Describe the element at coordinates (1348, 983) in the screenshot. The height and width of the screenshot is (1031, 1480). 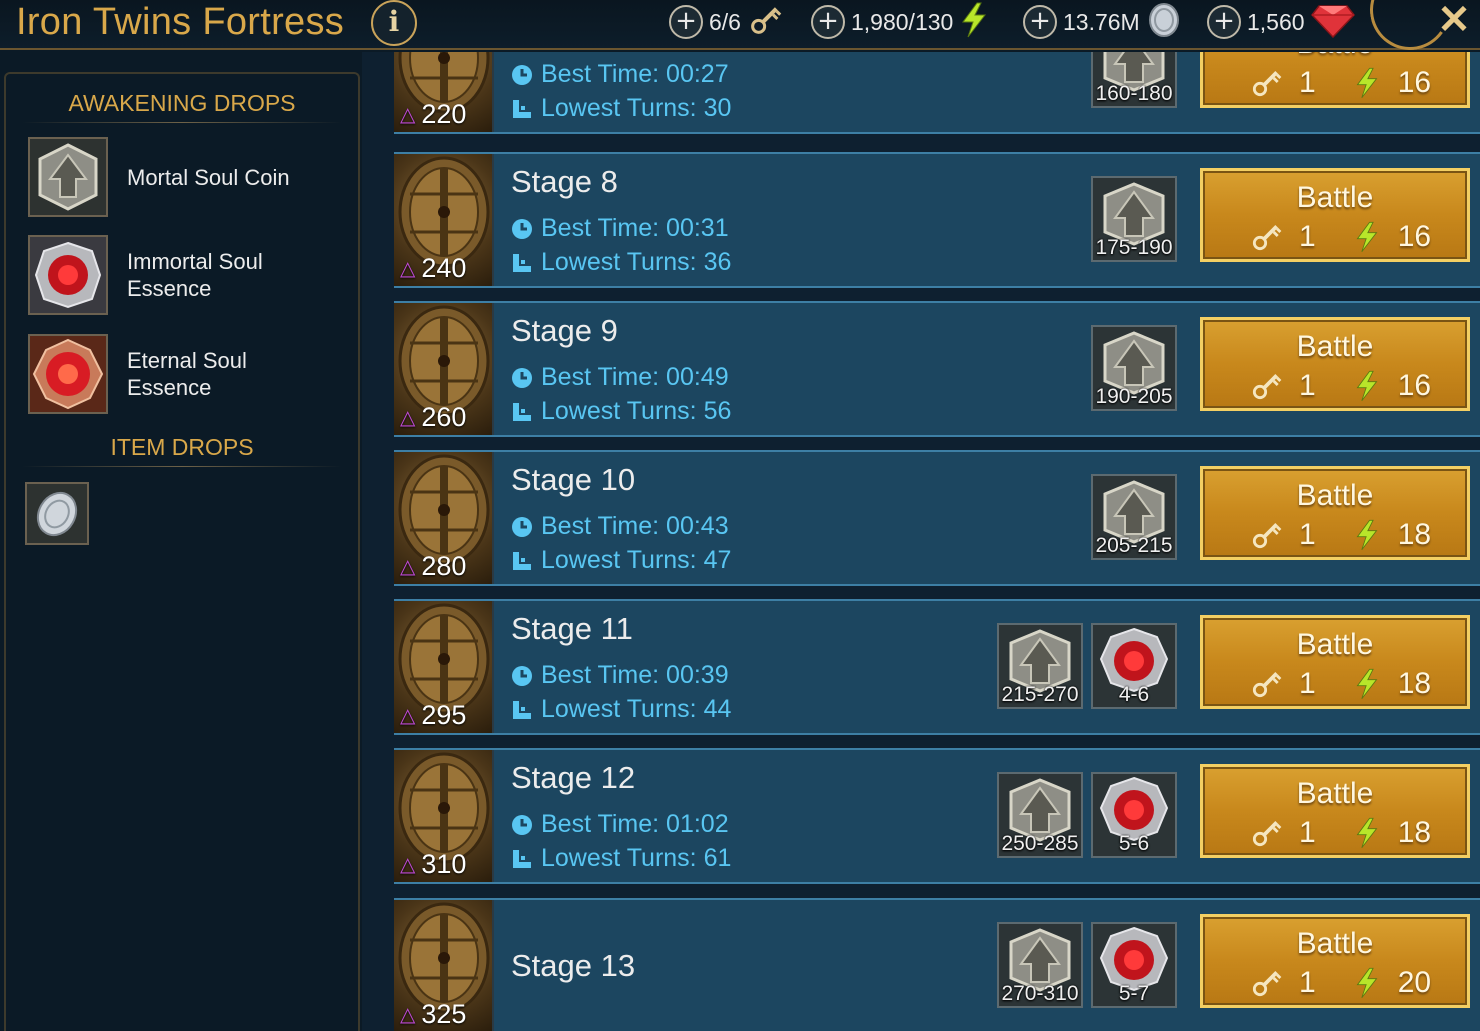
I see `battle-cost: 1 20` at that location.